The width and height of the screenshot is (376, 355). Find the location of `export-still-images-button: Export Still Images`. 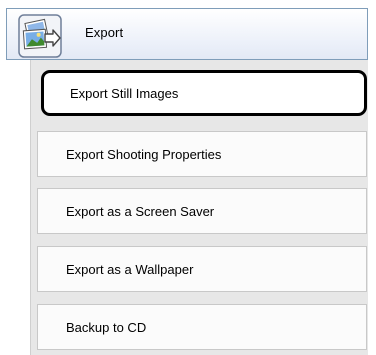

export-still-images-button: Export Still Images is located at coordinates (204, 93).